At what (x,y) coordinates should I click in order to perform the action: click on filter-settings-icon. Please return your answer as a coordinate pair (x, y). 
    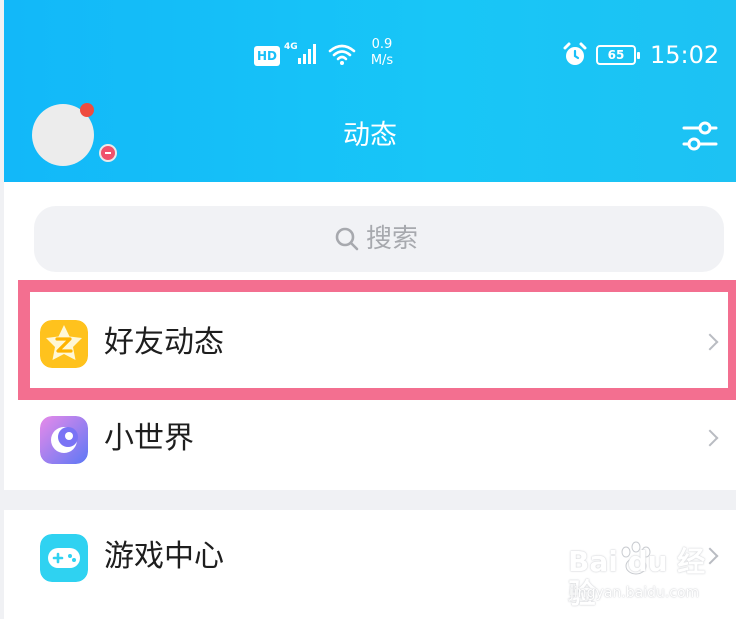
    Looking at the image, I should click on (700, 136).